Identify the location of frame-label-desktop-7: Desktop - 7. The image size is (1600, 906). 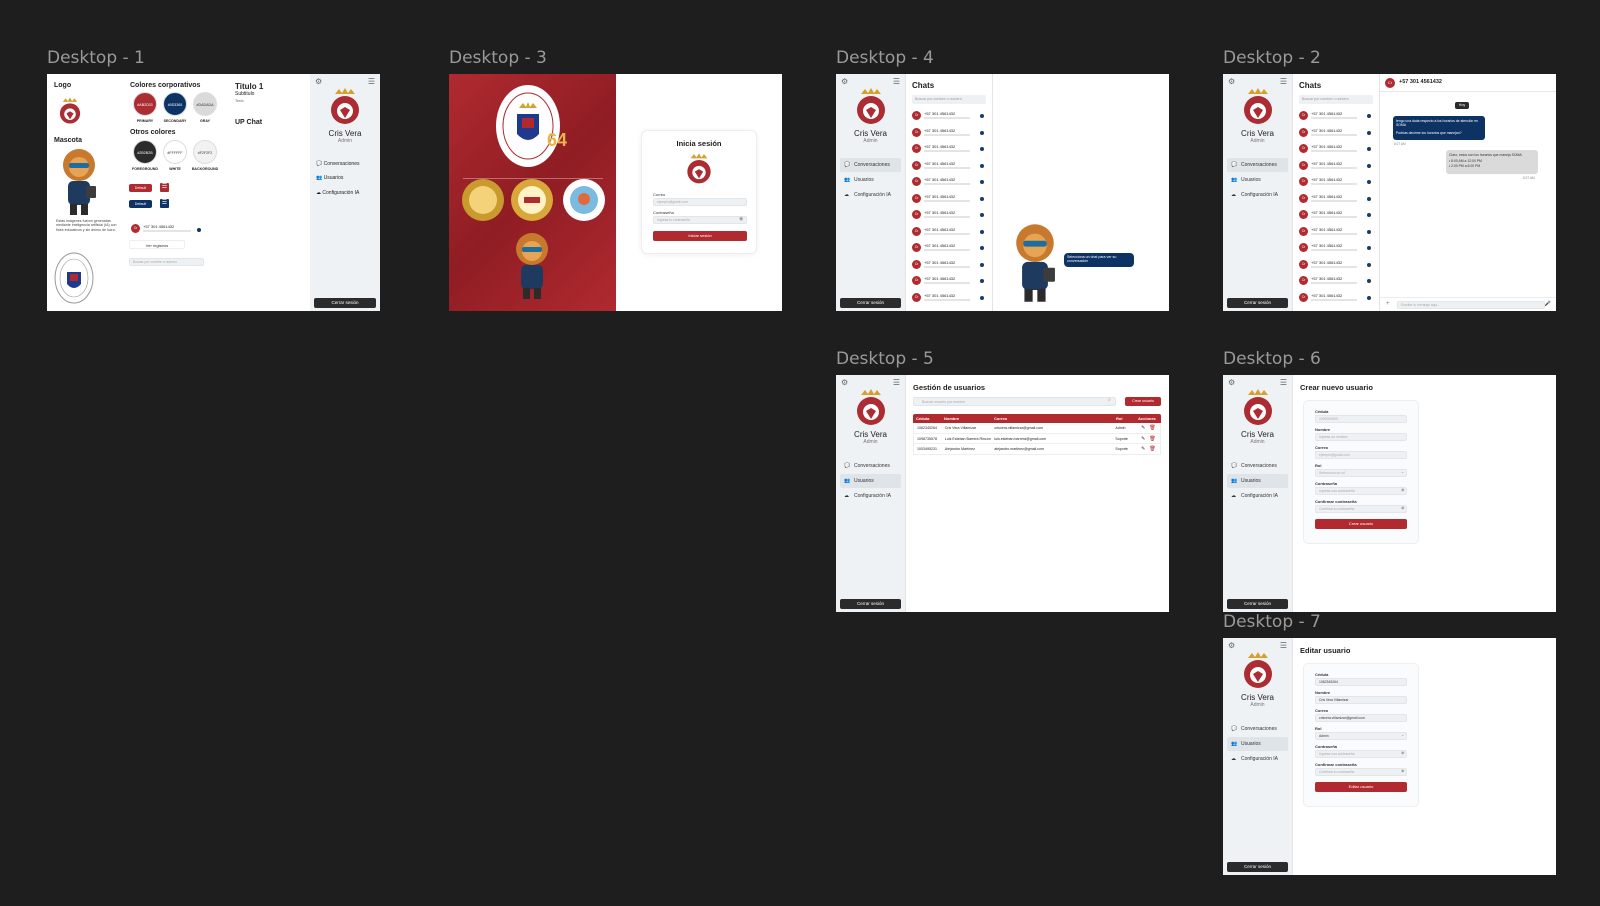
(1272, 622).